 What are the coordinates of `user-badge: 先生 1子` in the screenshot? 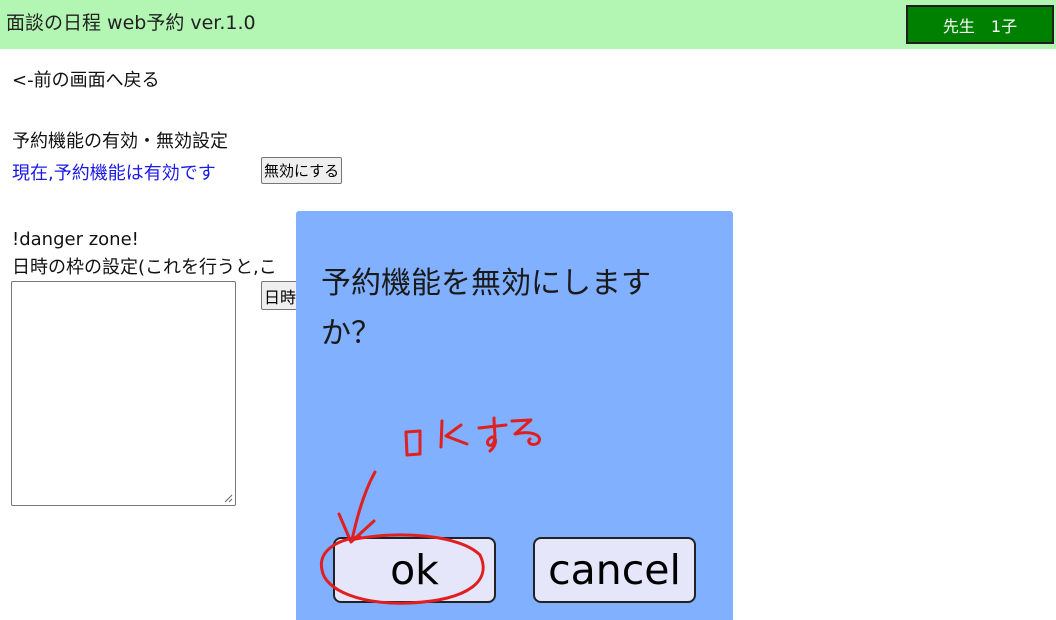 It's located at (980, 24).